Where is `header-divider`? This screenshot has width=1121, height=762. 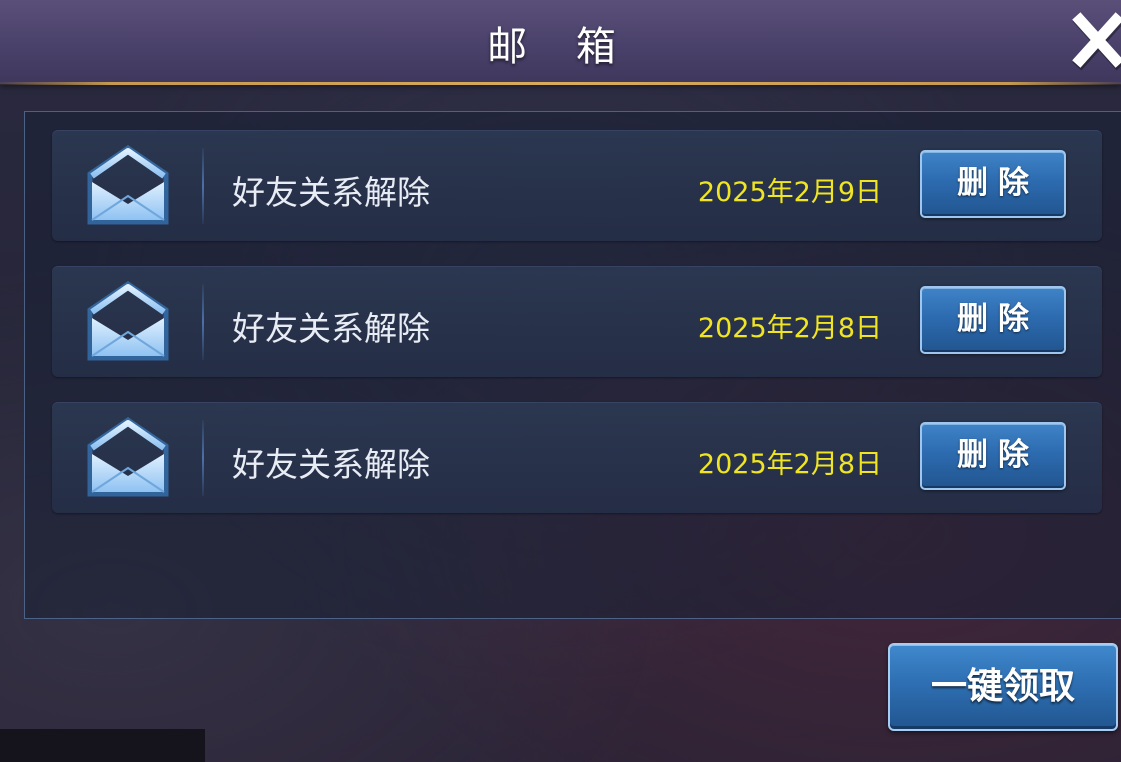
header-divider is located at coordinates (560, 83).